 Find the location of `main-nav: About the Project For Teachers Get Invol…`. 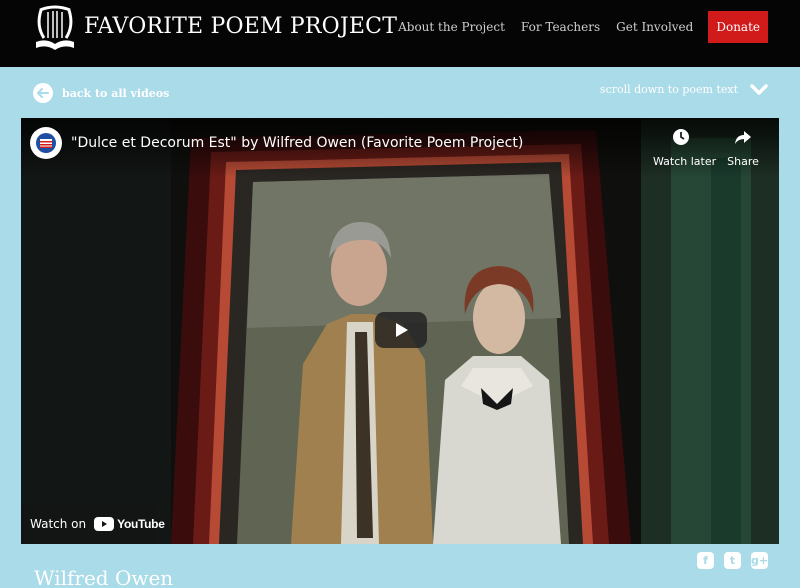

main-nav: About the Project For Teachers Get Invol… is located at coordinates (575, 27).